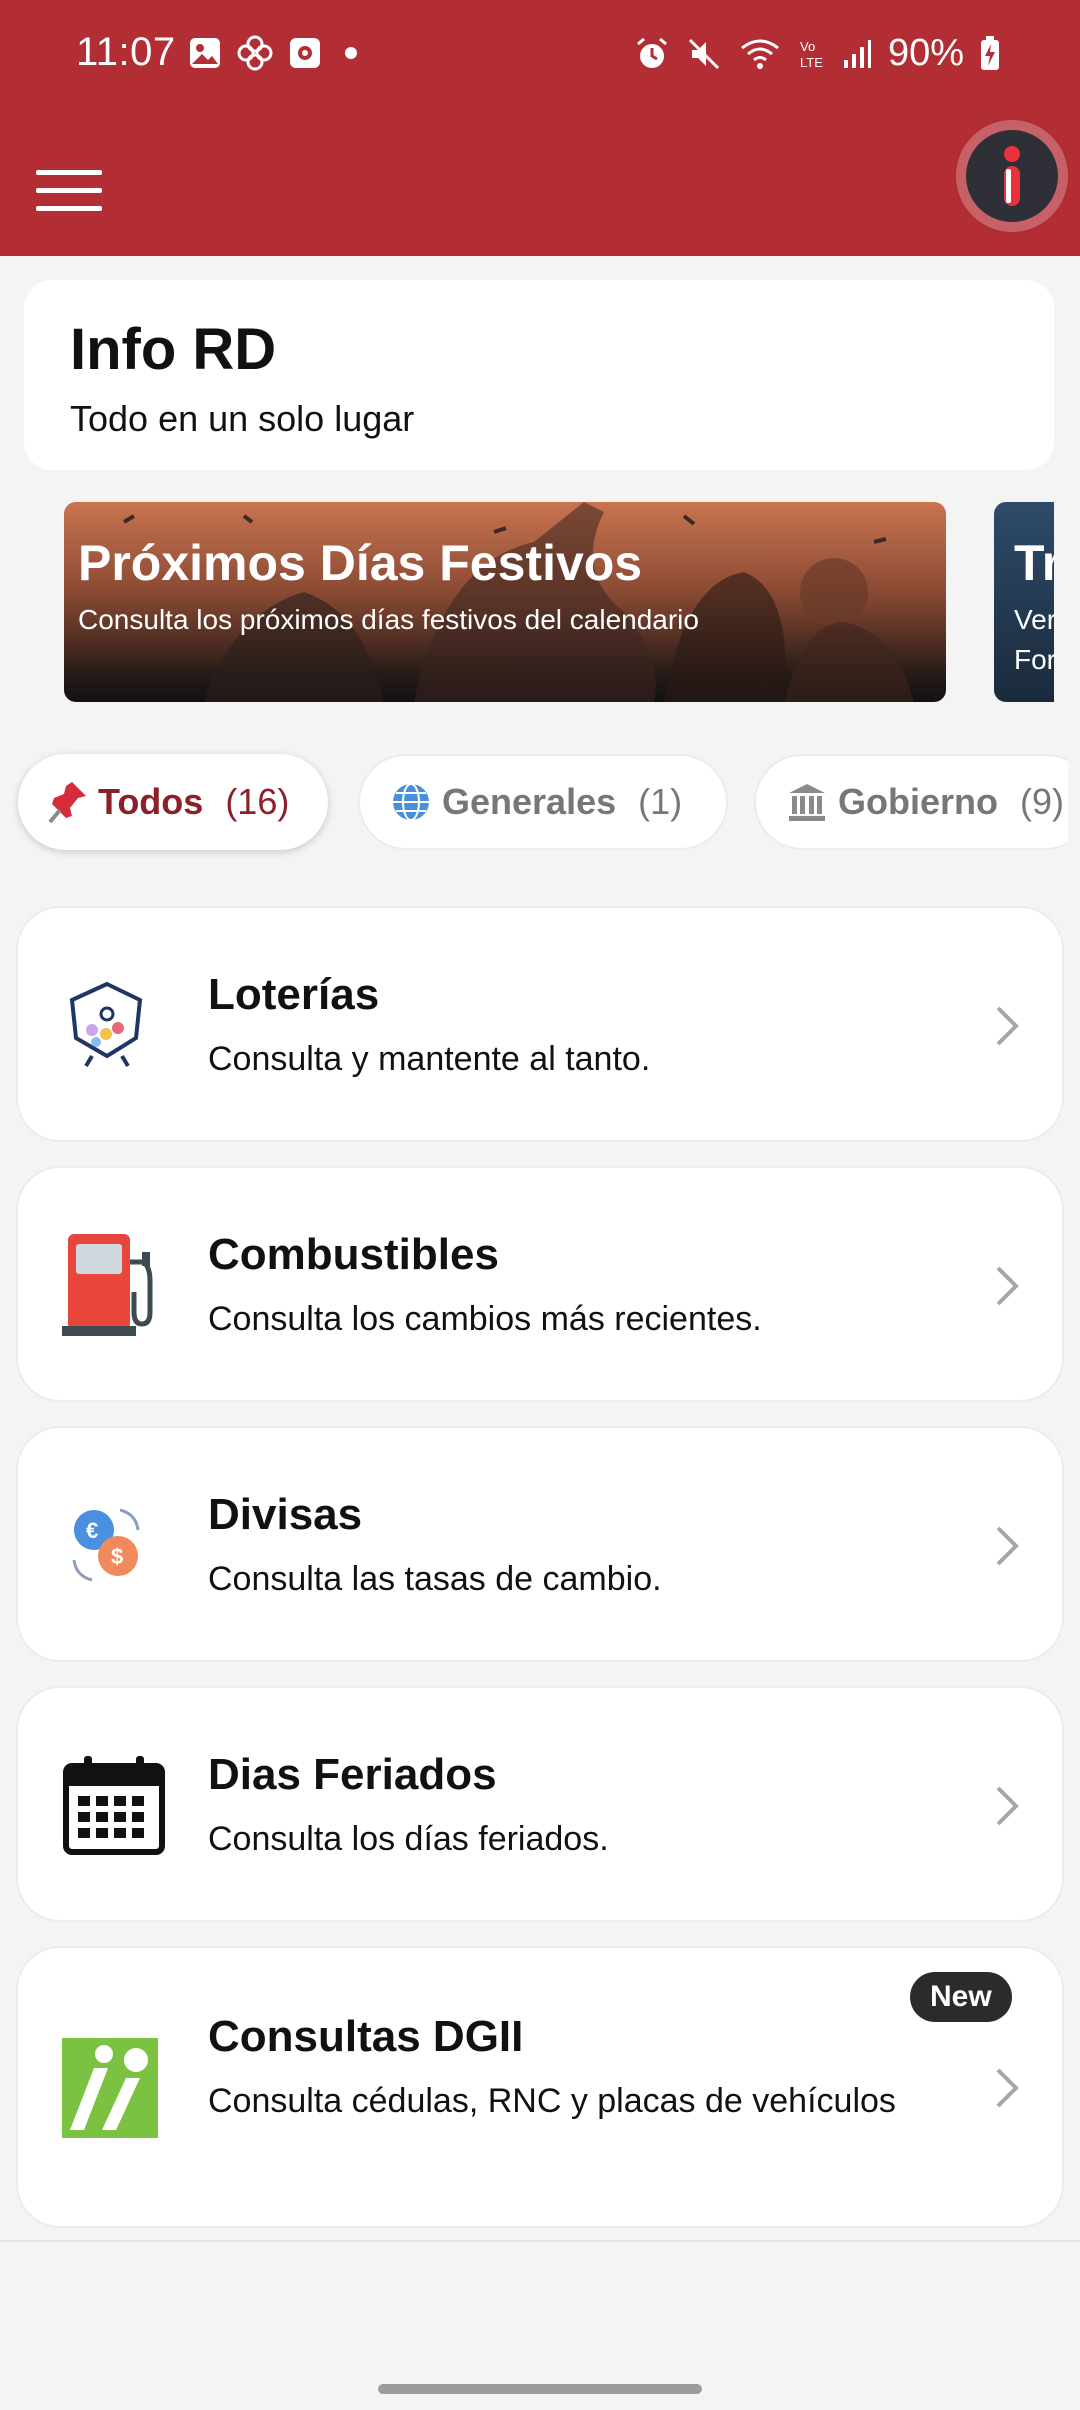 The height and width of the screenshot is (2410, 1080). I want to click on page-title: Info RD, so click(173, 349).